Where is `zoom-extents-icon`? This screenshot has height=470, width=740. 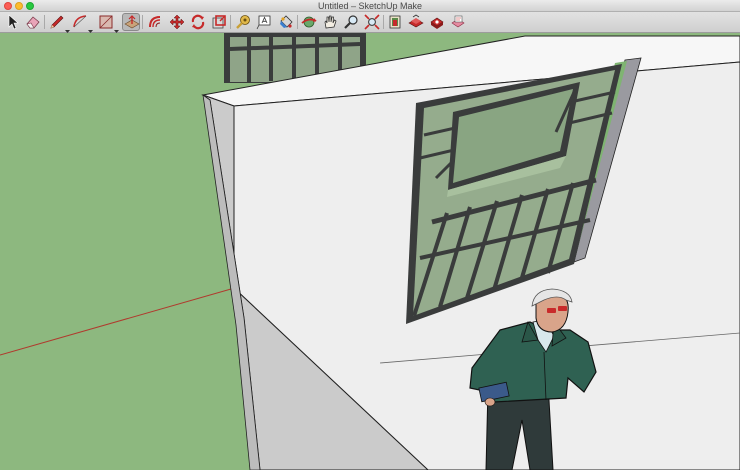
zoom-extents-icon is located at coordinates (372, 22).